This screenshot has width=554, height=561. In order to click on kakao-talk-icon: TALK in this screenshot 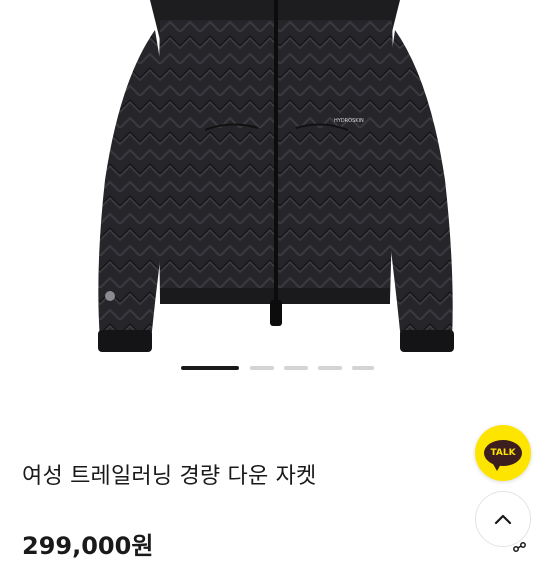, I will do `click(503, 455)`.